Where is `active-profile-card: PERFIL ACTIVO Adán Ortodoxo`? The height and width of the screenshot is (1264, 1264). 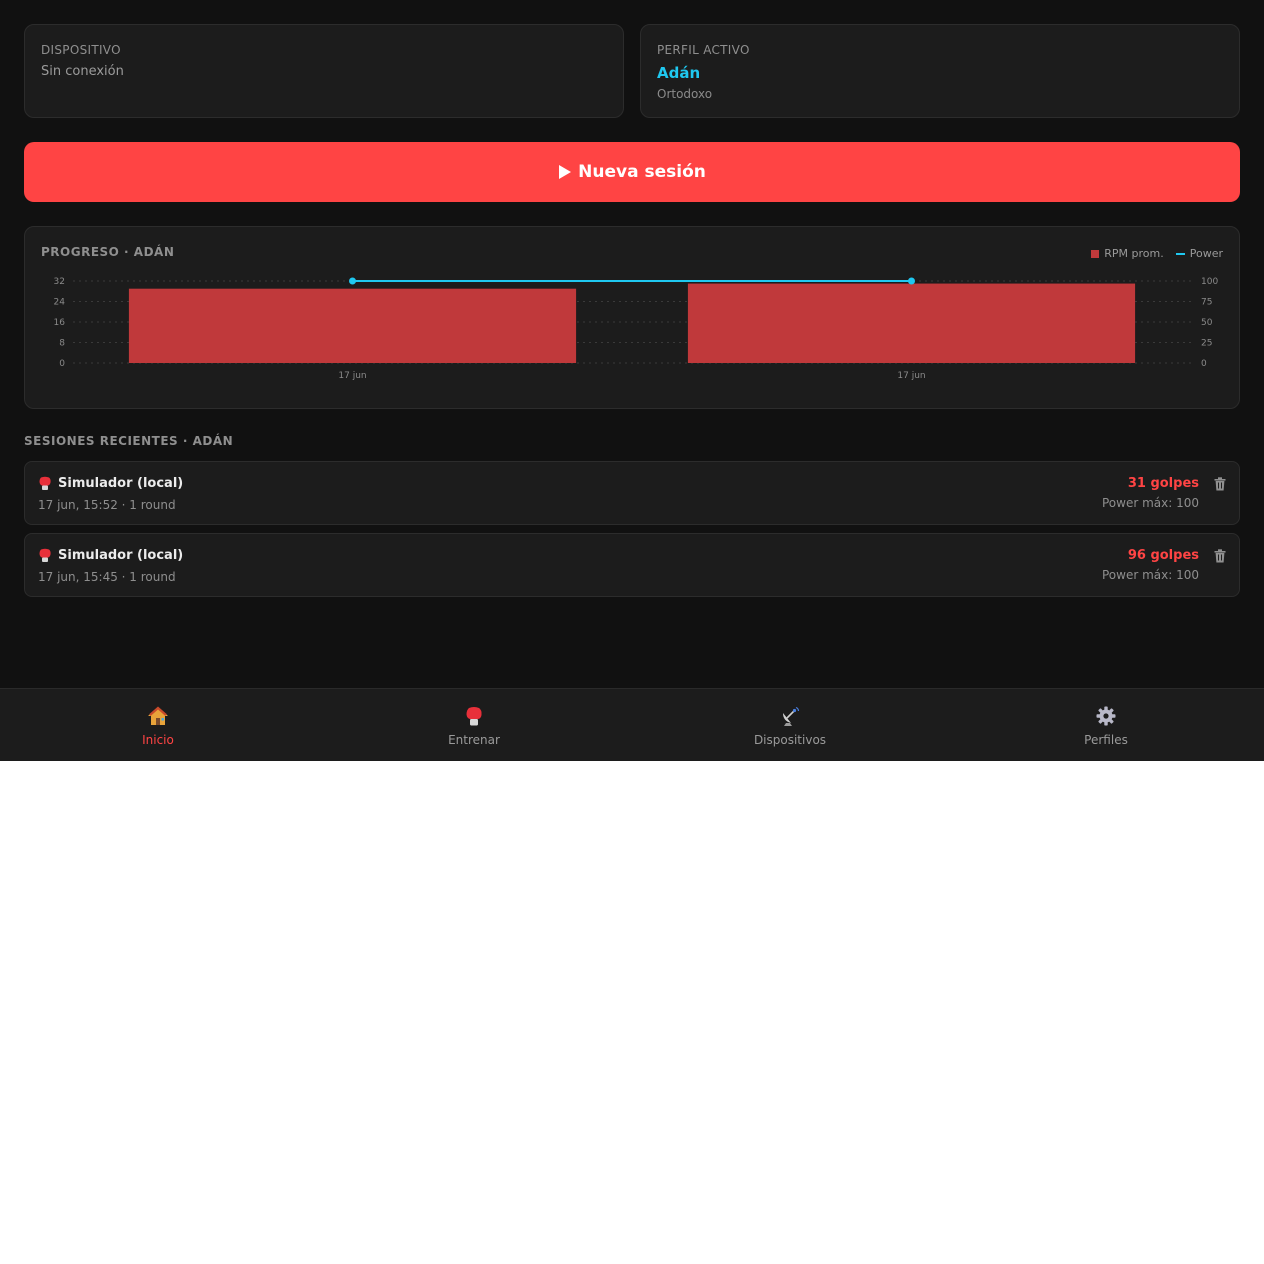
active-profile-card: PERFIL ACTIVO Adán Ortodoxo is located at coordinates (940, 71).